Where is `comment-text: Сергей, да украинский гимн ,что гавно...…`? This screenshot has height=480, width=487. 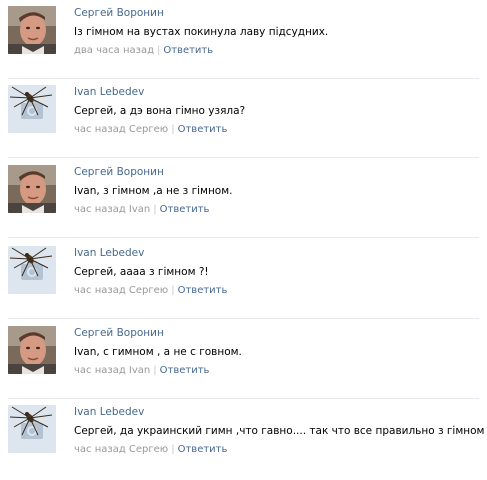 comment-text: Сергей, да украинский гимн ,что гавно...… is located at coordinates (279, 431).